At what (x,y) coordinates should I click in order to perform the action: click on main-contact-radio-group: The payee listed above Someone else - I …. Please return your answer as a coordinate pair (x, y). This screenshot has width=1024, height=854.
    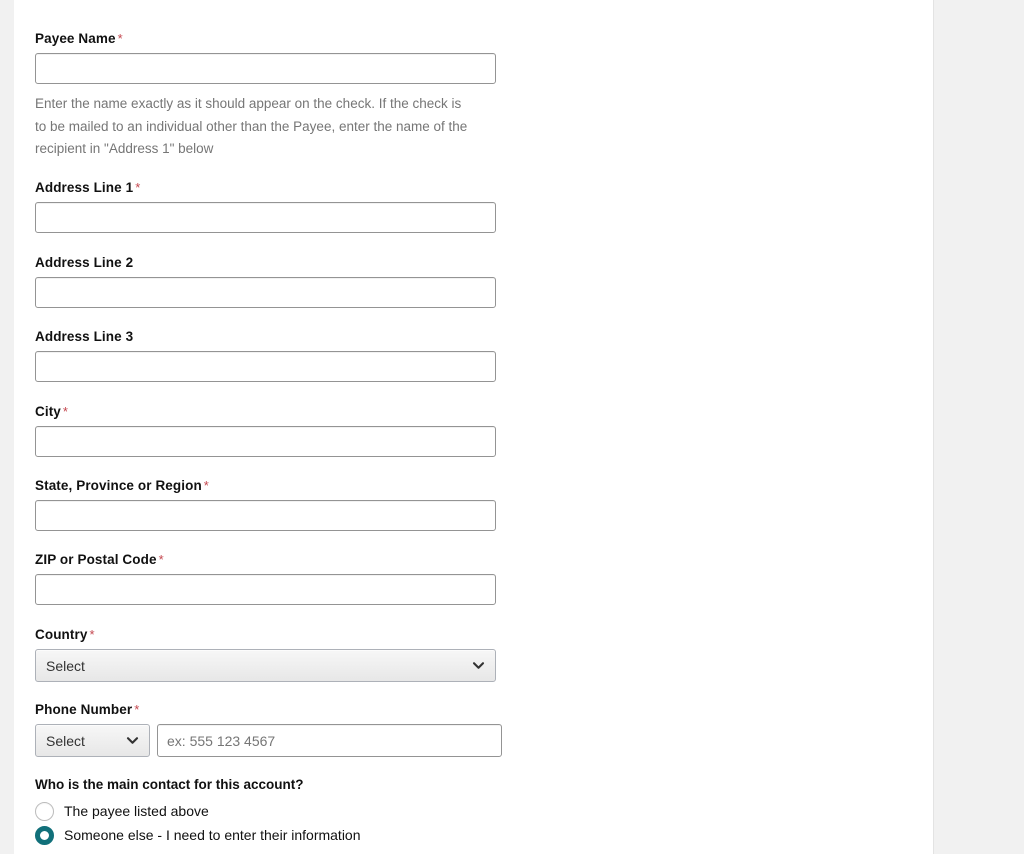
    Looking at the image, I should click on (198, 823).